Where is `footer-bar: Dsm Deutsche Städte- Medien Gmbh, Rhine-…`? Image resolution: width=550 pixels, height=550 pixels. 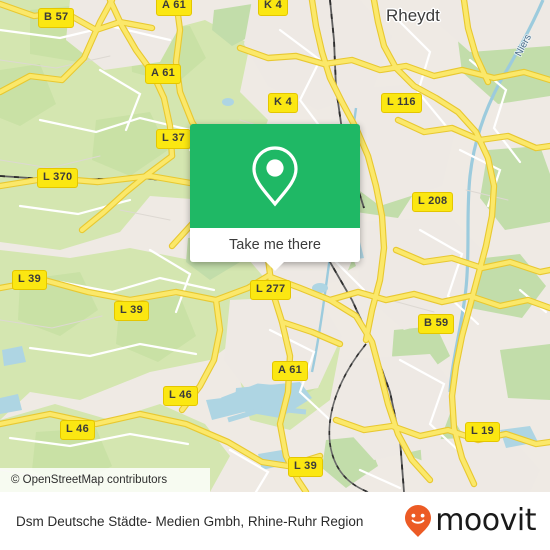 footer-bar: Dsm Deutsche Städte- Medien Gmbh, Rhine-… is located at coordinates (275, 521).